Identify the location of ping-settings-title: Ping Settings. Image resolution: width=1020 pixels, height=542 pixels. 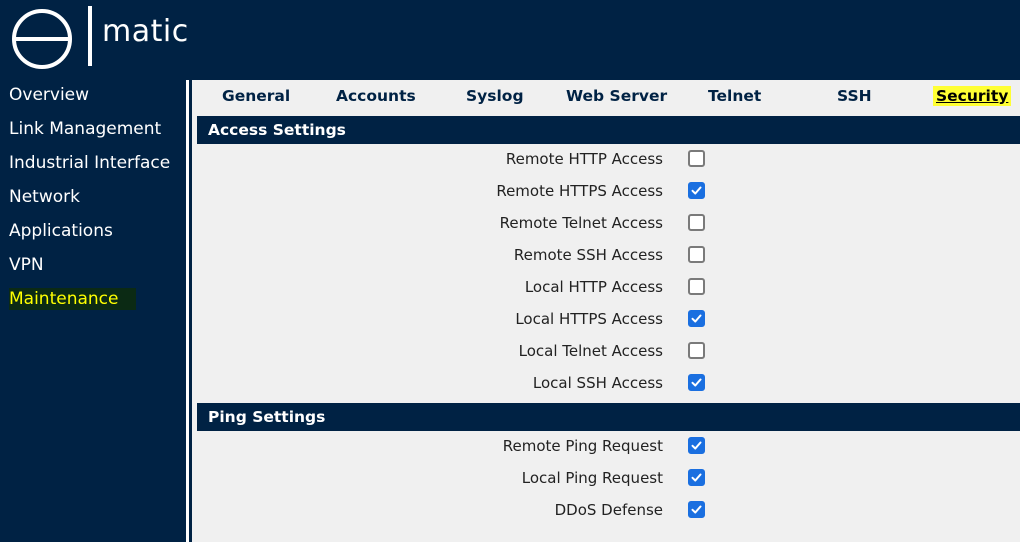
(267, 417).